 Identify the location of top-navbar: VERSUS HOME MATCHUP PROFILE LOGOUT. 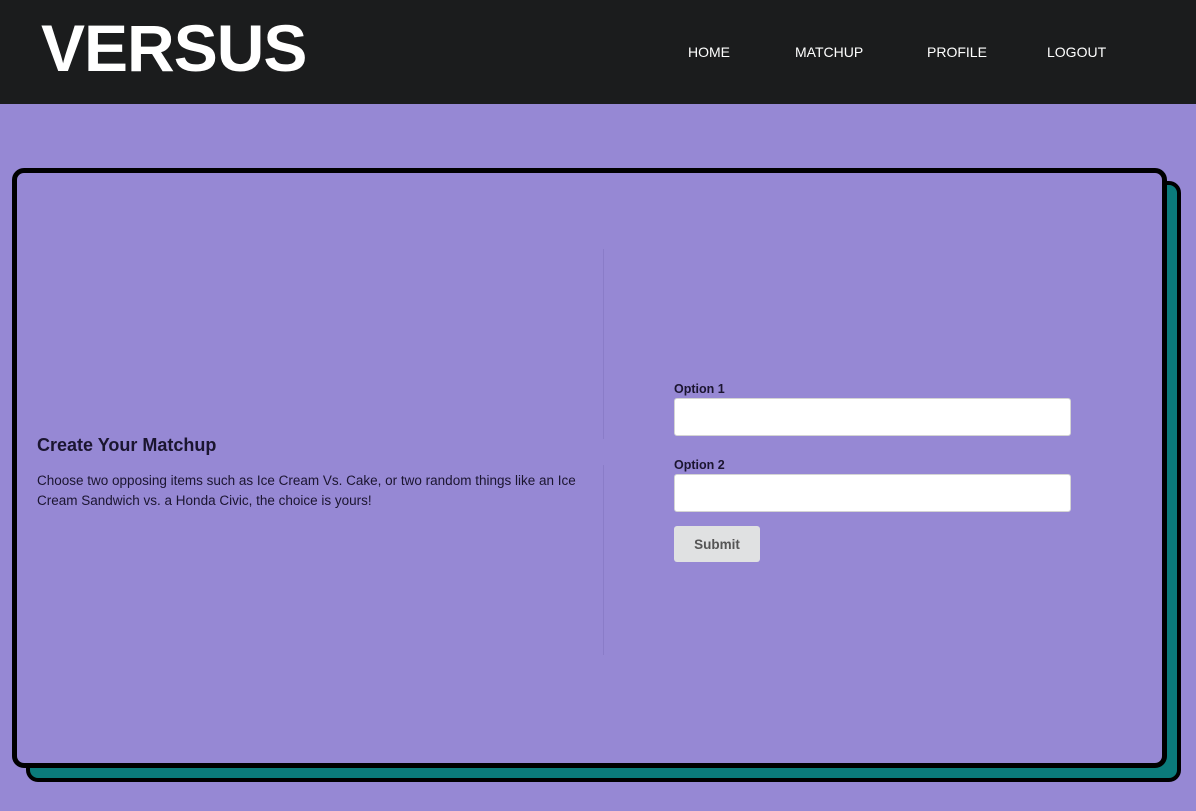
(598, 52).